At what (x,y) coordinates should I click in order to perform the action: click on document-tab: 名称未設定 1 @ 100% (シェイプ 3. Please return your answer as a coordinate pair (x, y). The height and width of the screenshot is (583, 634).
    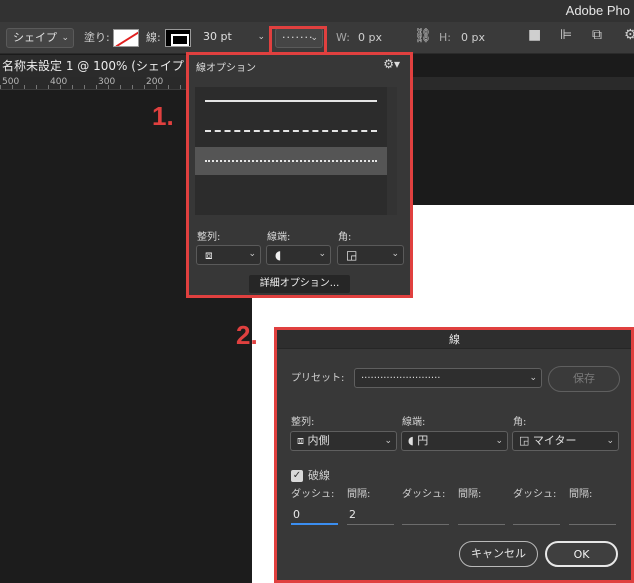
    Looking at the image, I should click on (95, 66).